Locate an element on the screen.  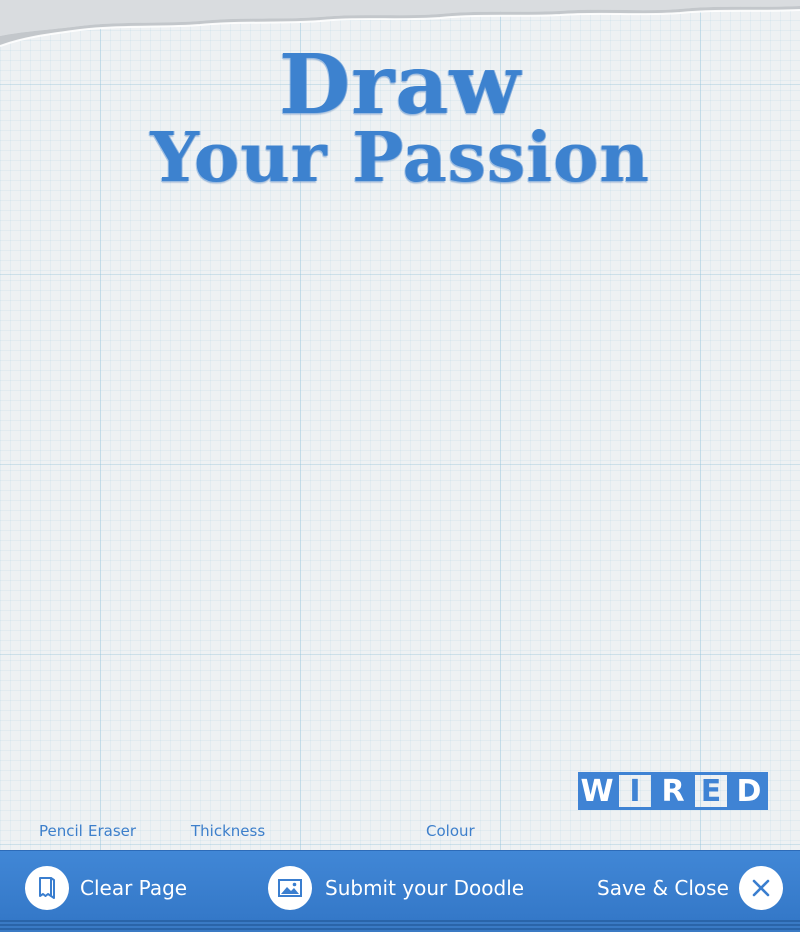
wired-logo-letter-r: R is located at coordinates (673, 791).